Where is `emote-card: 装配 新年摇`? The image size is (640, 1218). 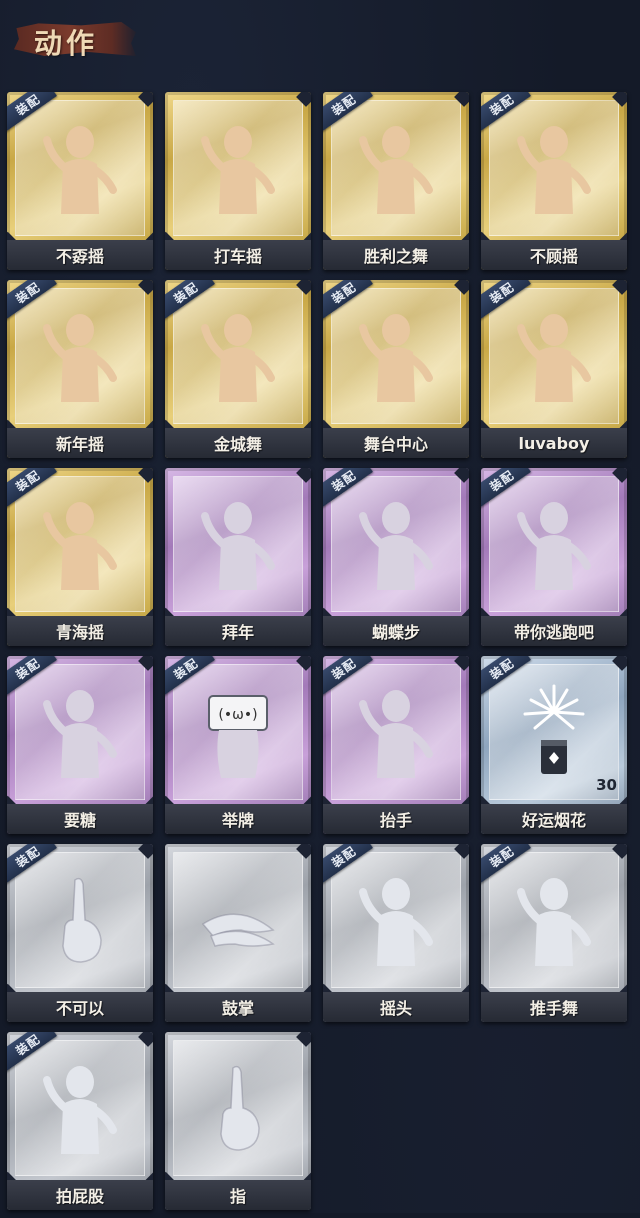 emote-card: 装配 新年摇 is located at coordinates (80, 369).